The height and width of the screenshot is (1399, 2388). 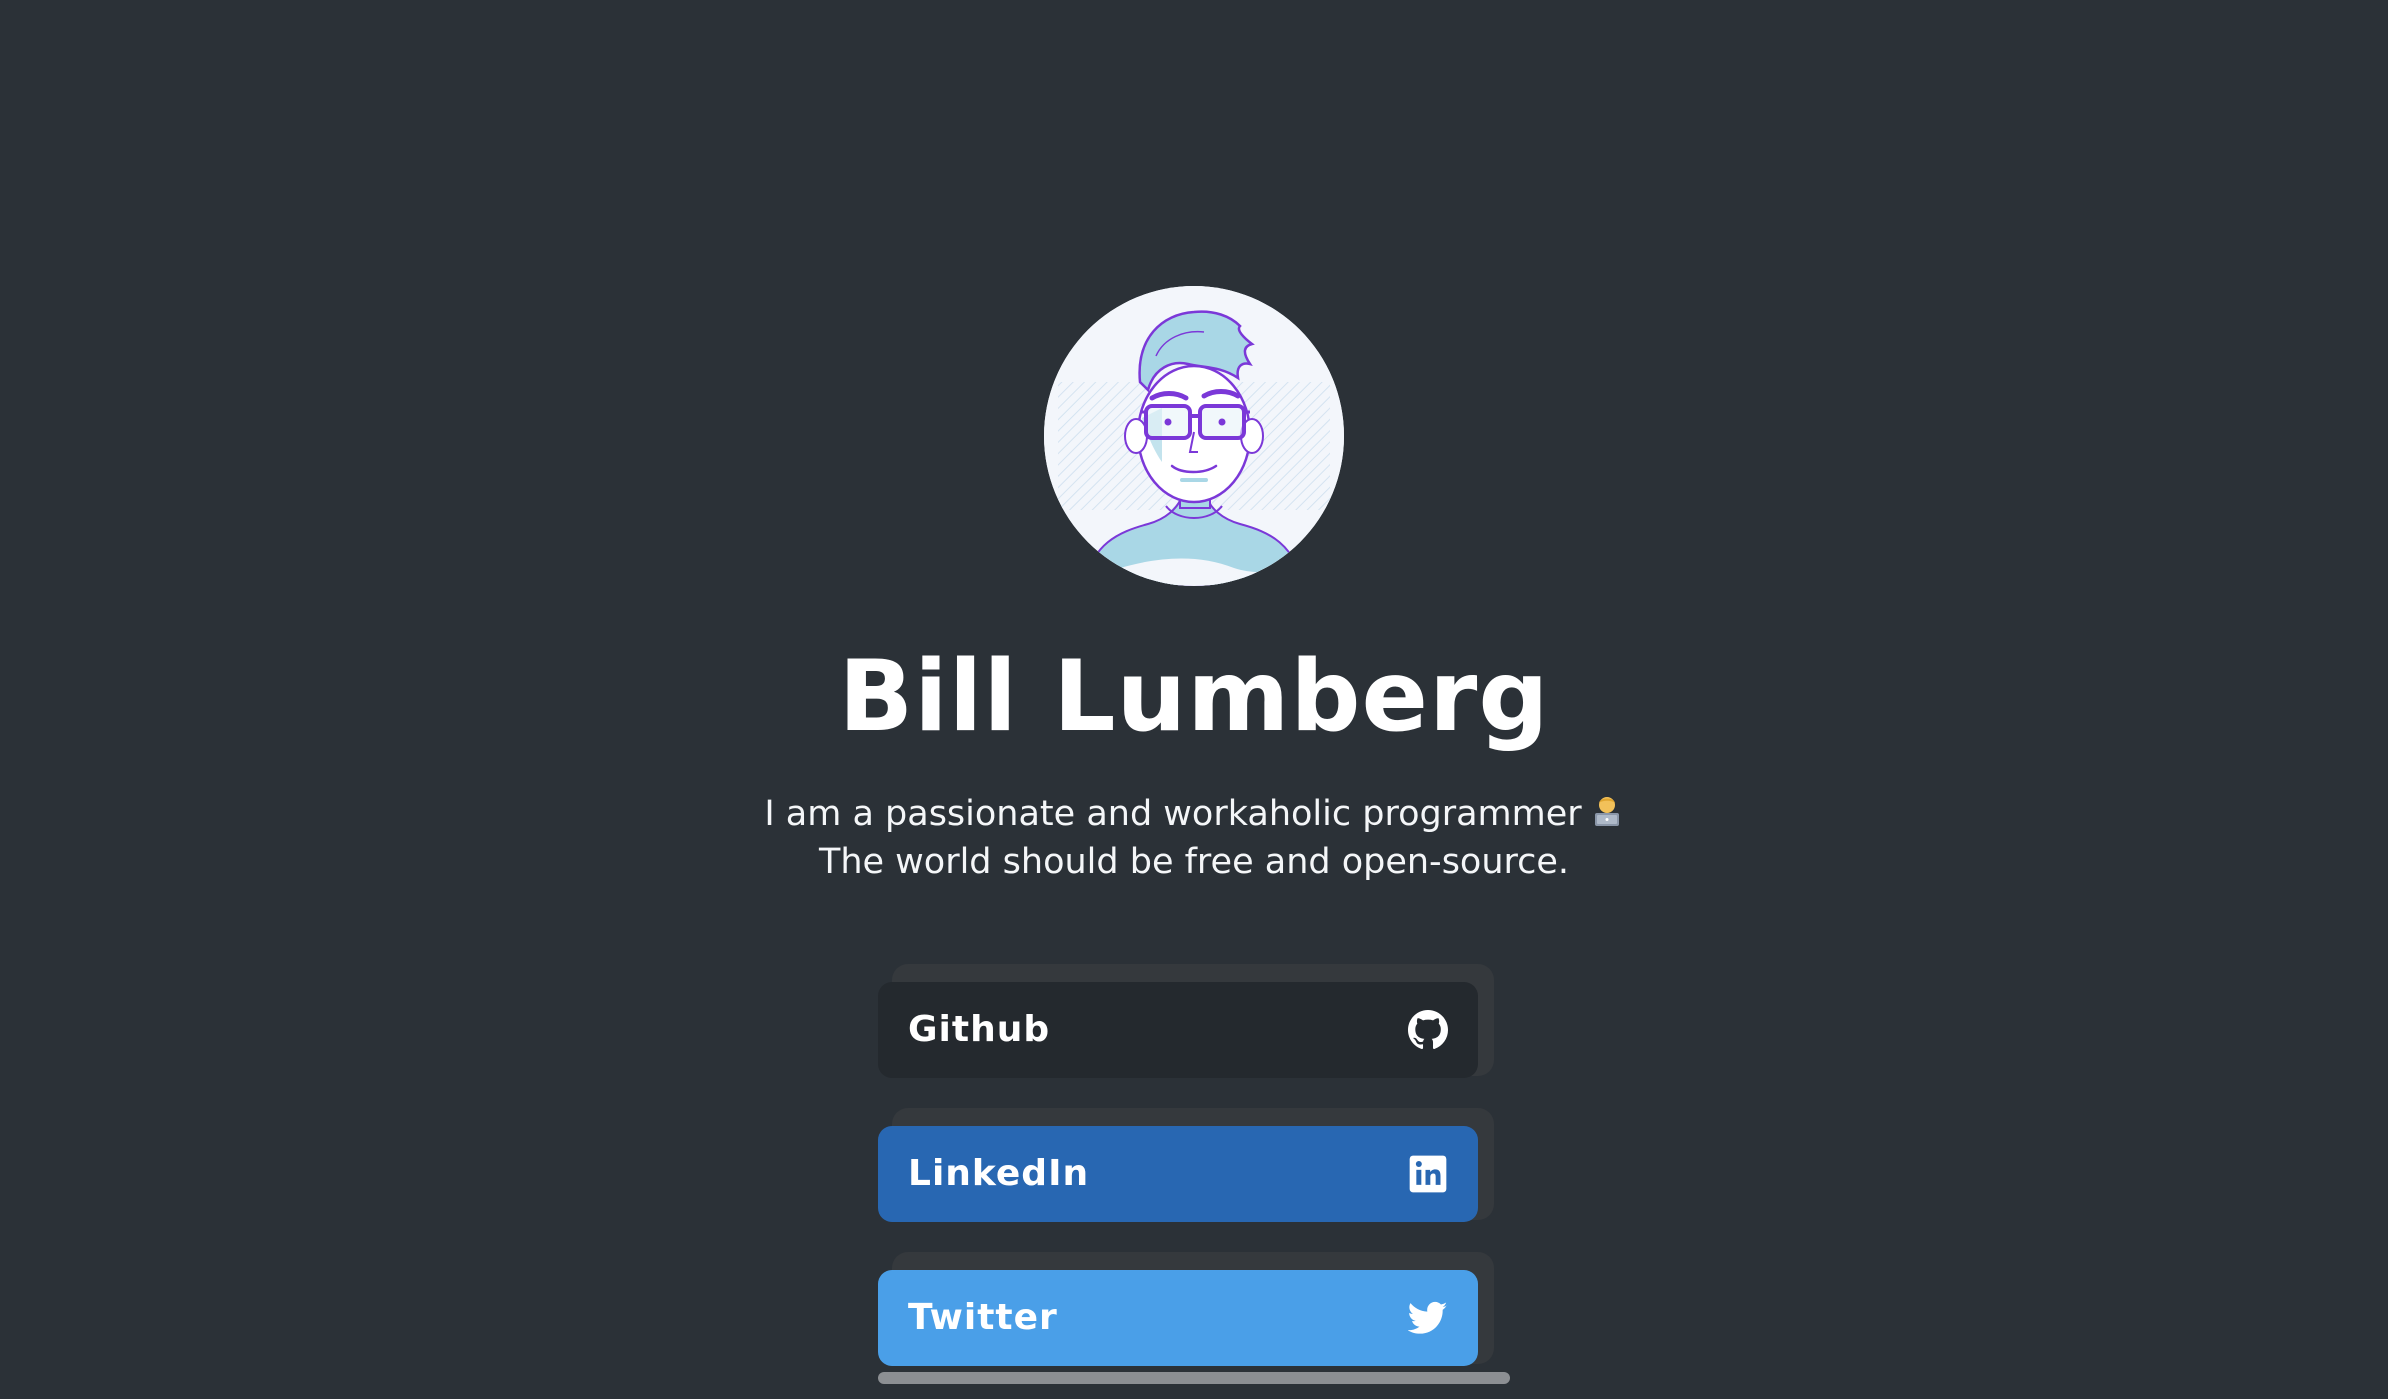 What do you see at coordinates (983, 1317) in the screenshot?
I see `twitter-link-label: Twitter` at bounding box center [983, 1317].